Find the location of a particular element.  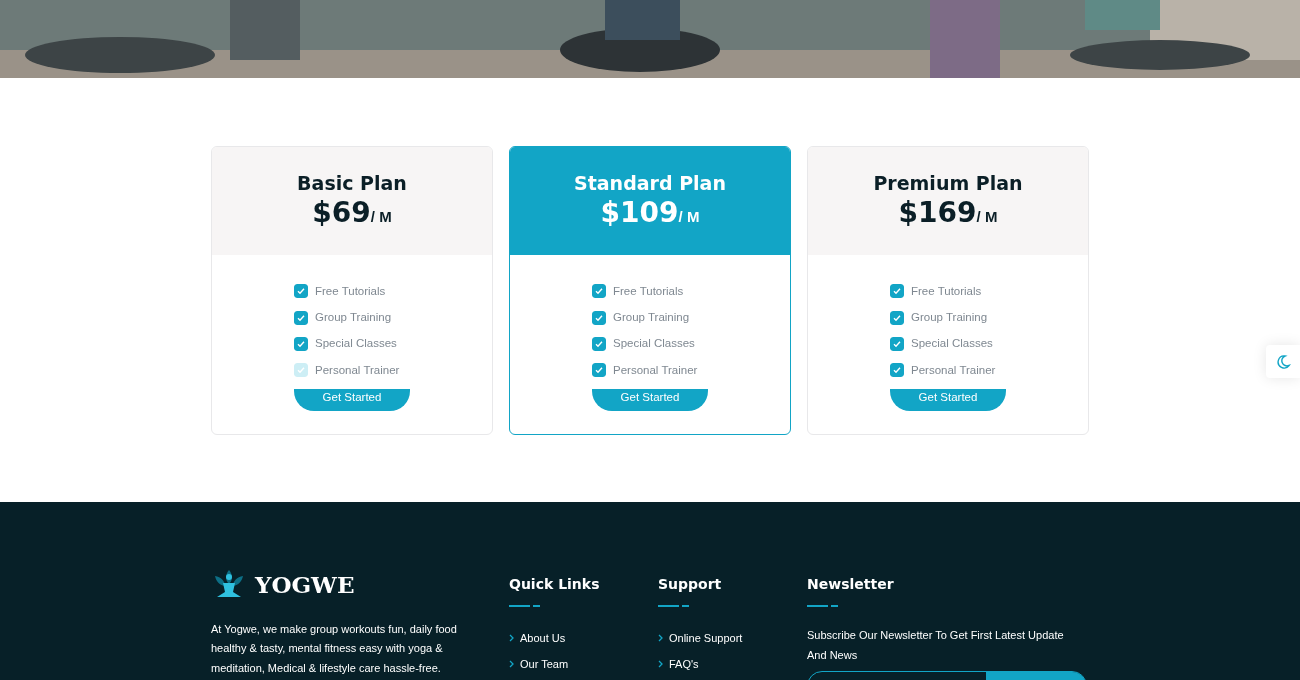

footer-heading: Support is located at coordinates (690, 584).